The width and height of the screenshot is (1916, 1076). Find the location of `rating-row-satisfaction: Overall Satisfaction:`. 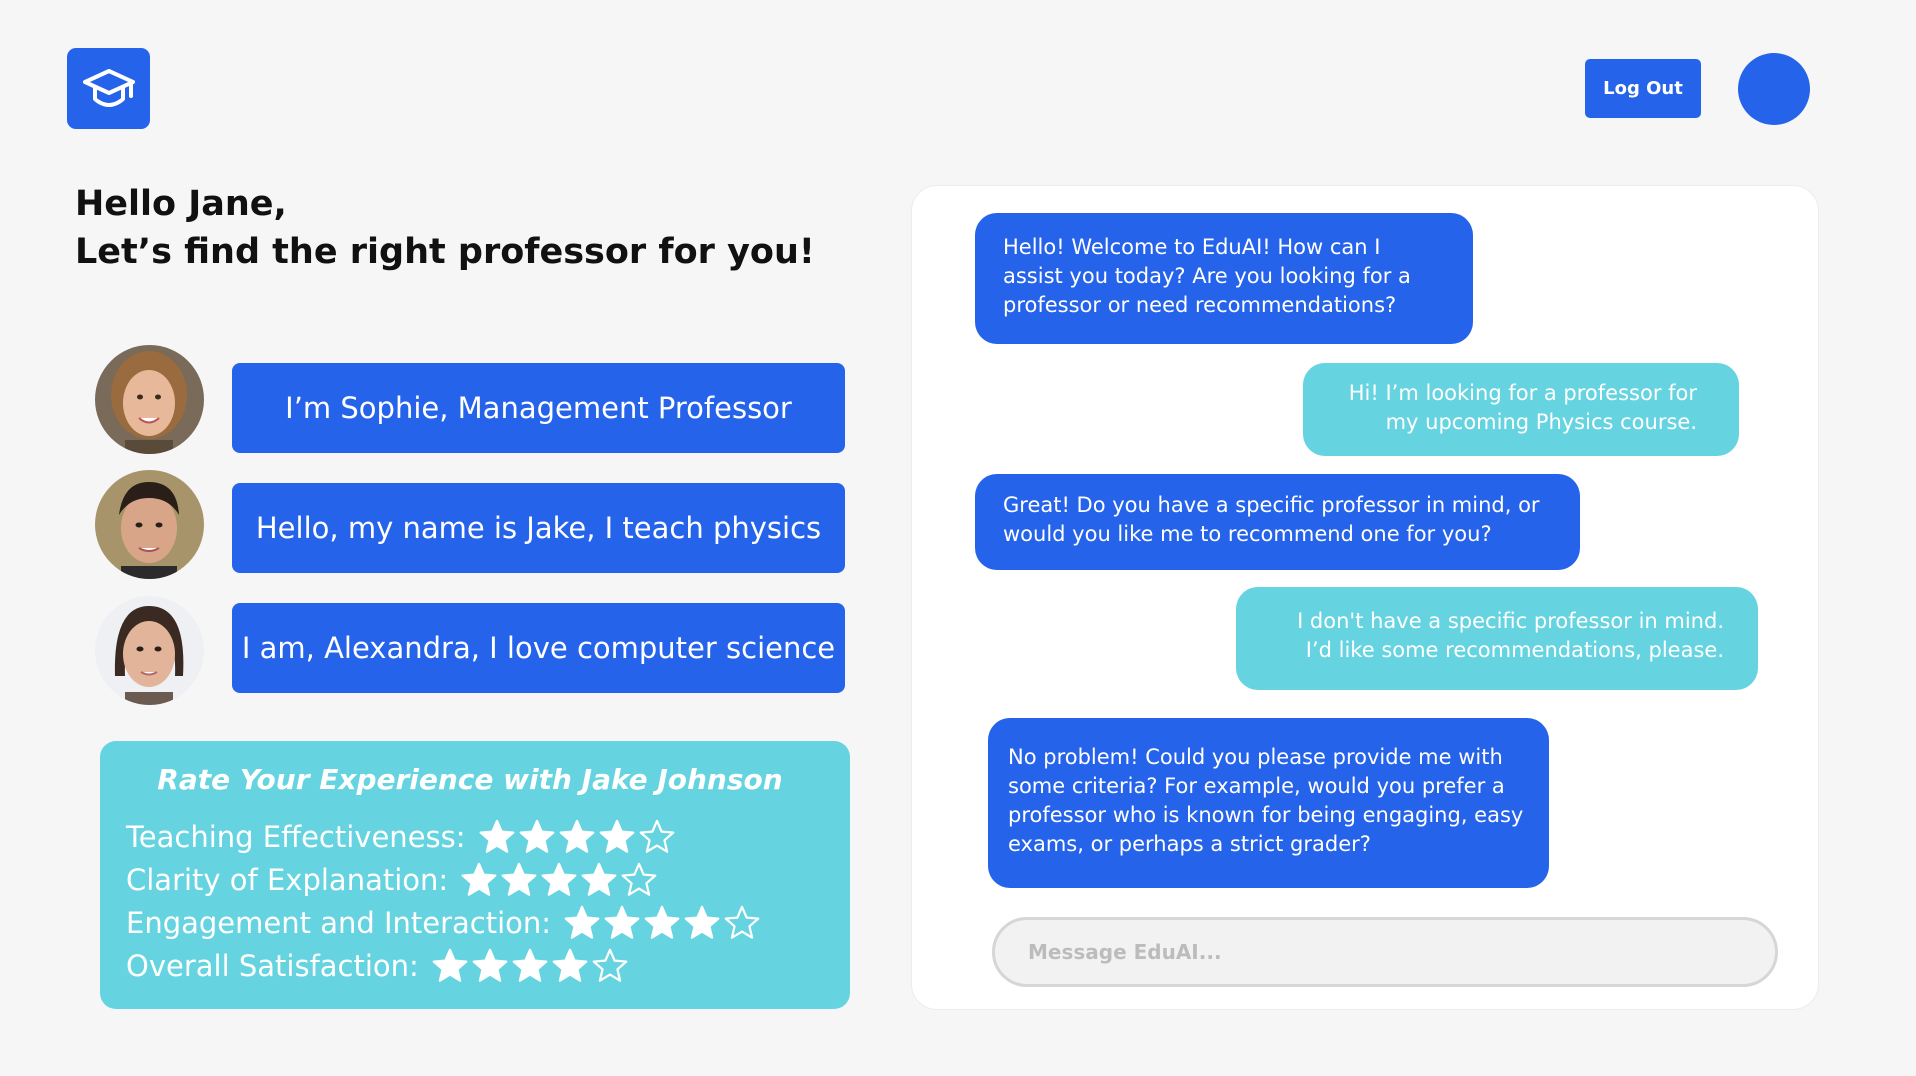

rating-row-satisfaction: Overall Satisfaction: is located at coordinates (378, 966).